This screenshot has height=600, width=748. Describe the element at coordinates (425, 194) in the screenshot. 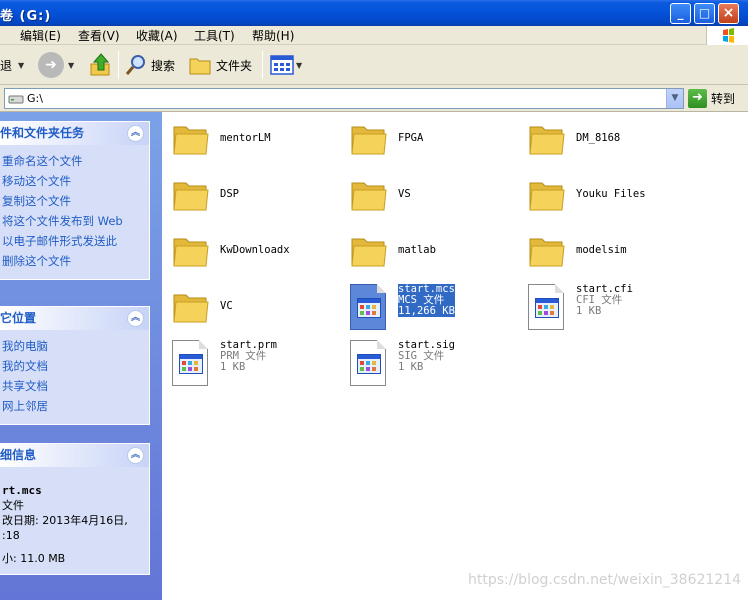

I see `folder-item: VS` at that location.